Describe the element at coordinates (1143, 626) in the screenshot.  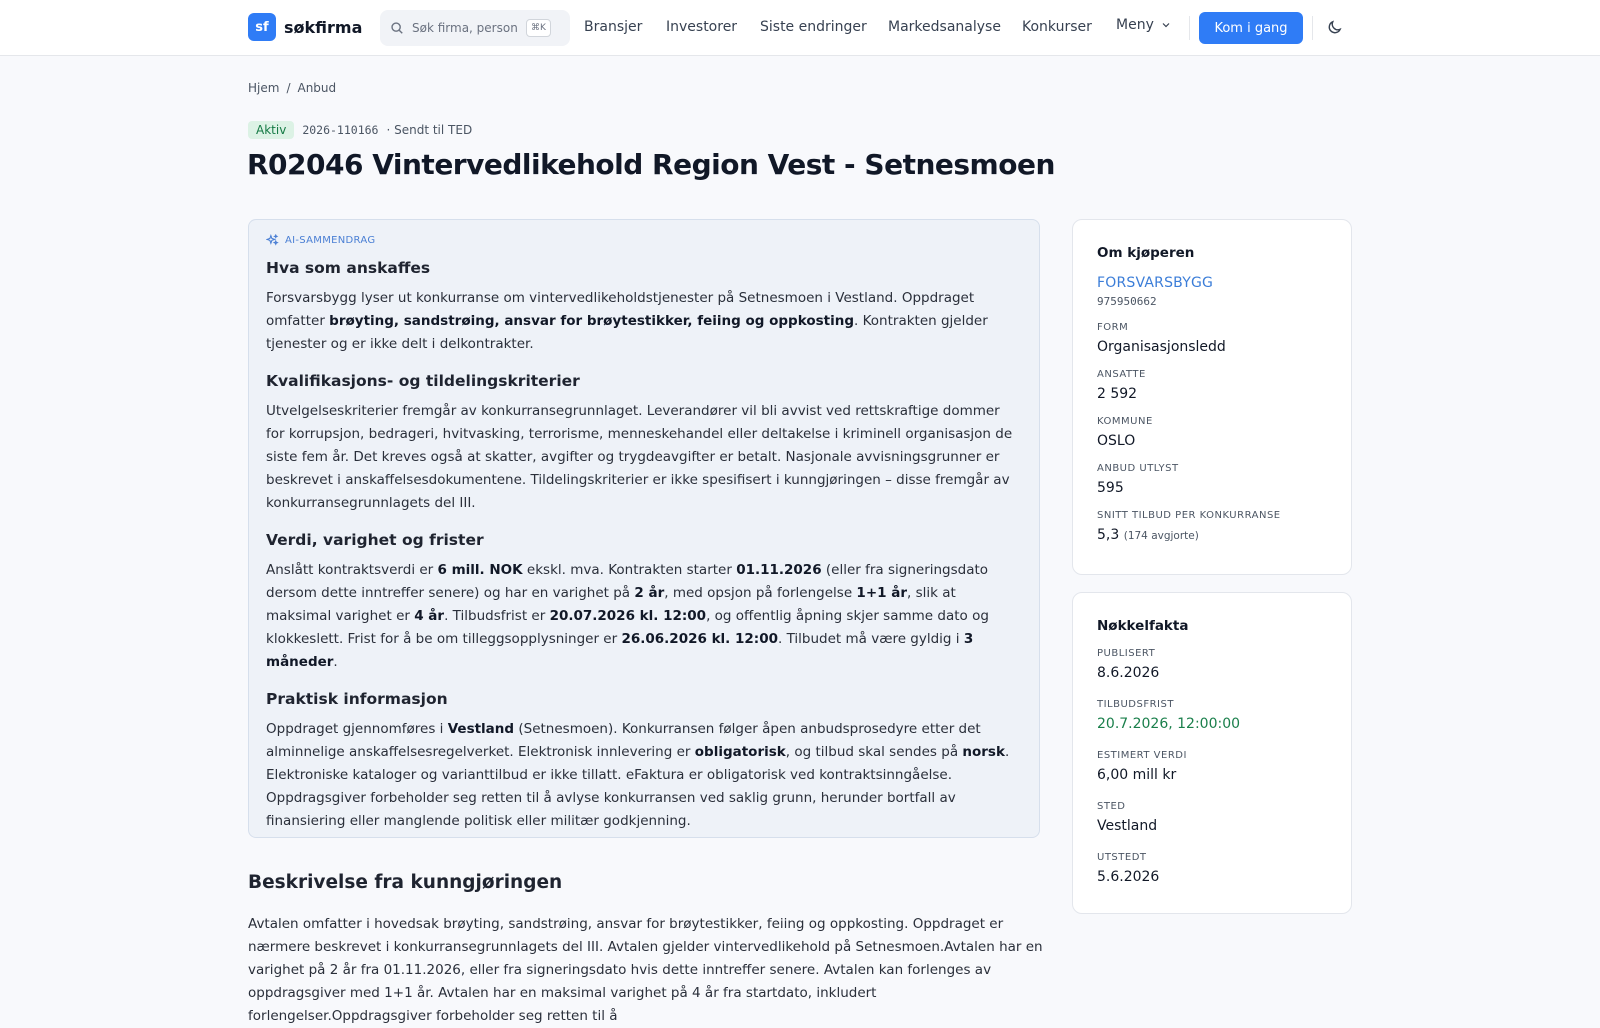
I see `key-facts-heading: Nøkkelfakta` at that location.